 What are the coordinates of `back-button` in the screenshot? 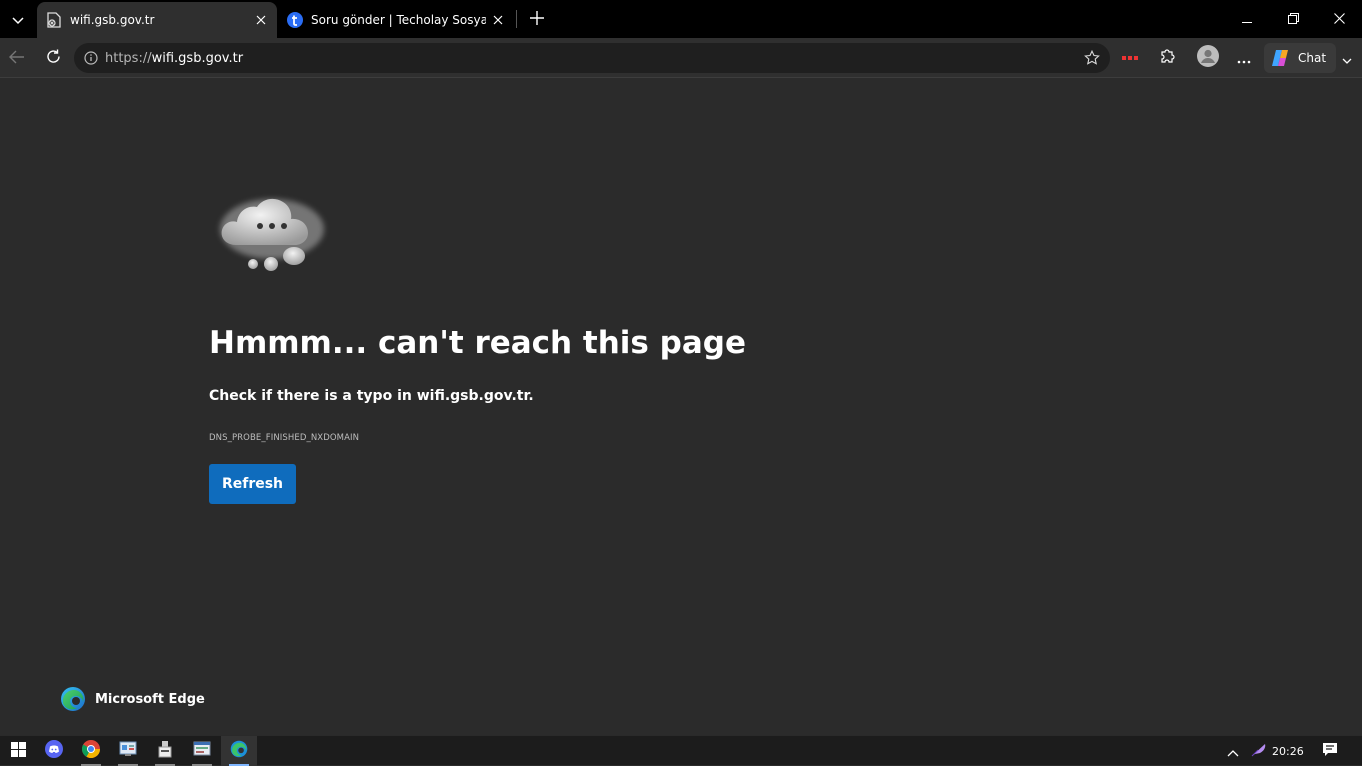 It's located at (17, 58).